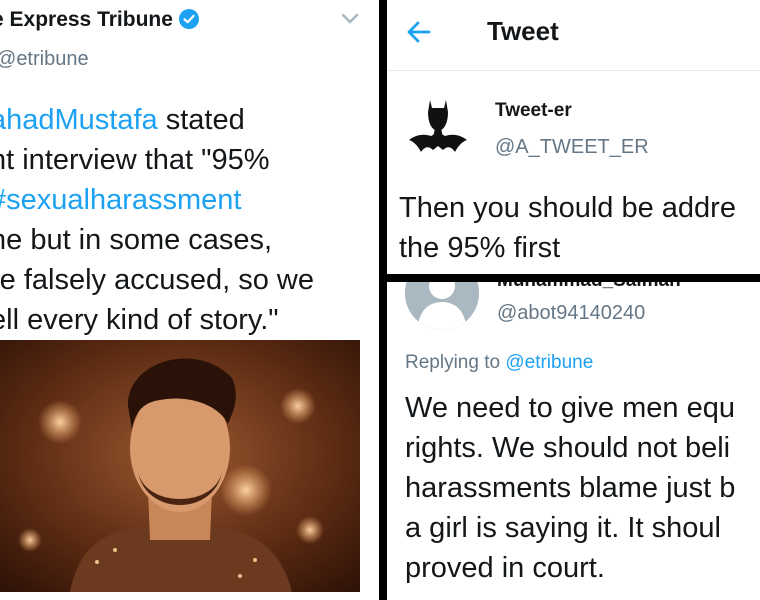 The image size is (760, 600). What do you see at coordinates (570, 408) in the screenshot?
I see `tweet-body-line: We need to give men equ` at bounding box center [570, 408].